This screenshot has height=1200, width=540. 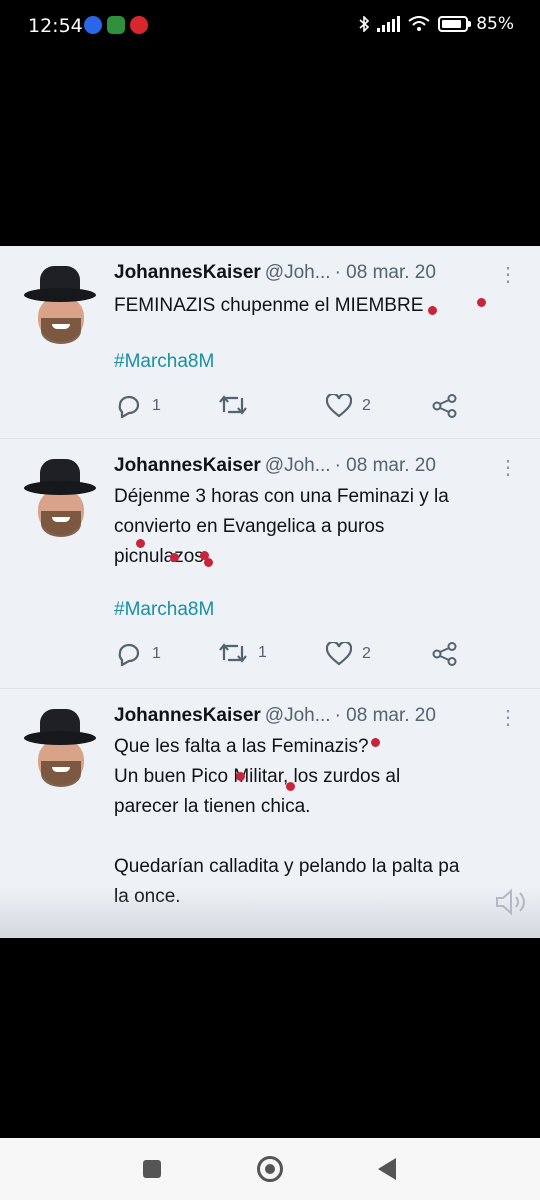 What do you see at coordinates (294, 408) in the screenshot?
I see `tweet-actions: 1 2` at bounding box center [294, 408].